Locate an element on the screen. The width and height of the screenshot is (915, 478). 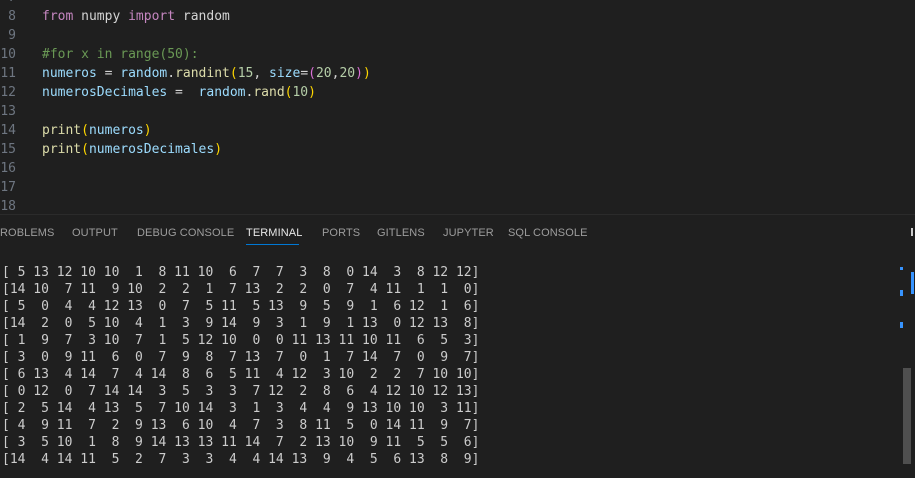
code-token: from is located at coordinates (58, 16).